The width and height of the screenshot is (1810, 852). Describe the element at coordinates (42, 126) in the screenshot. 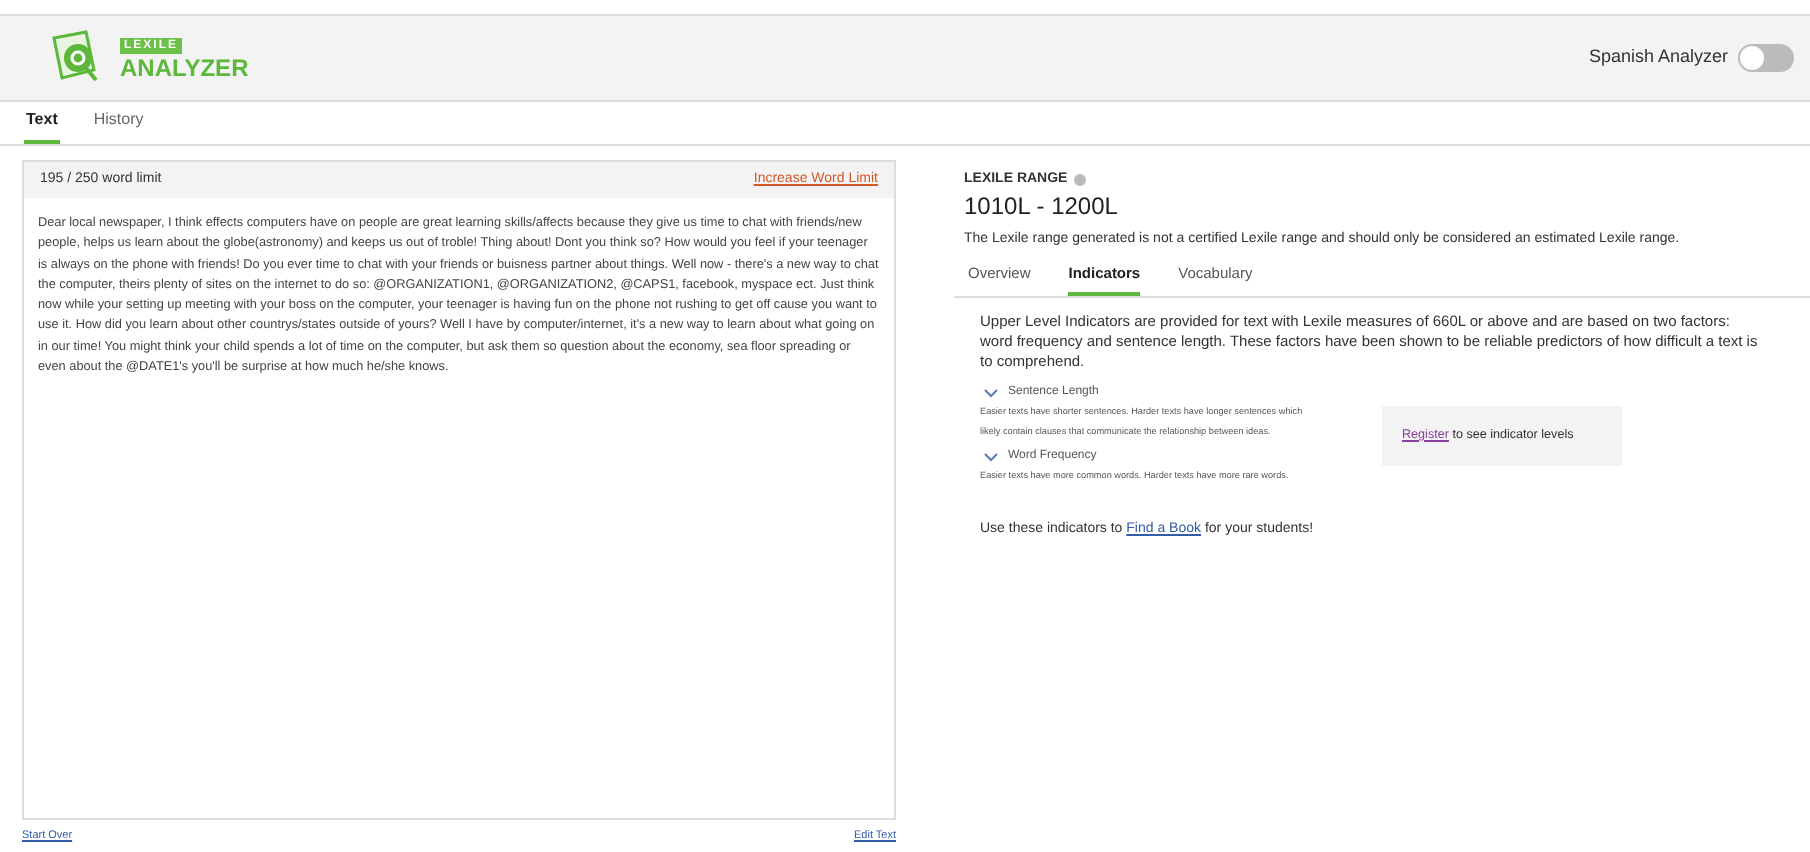

I see `tab: Text` at that location.